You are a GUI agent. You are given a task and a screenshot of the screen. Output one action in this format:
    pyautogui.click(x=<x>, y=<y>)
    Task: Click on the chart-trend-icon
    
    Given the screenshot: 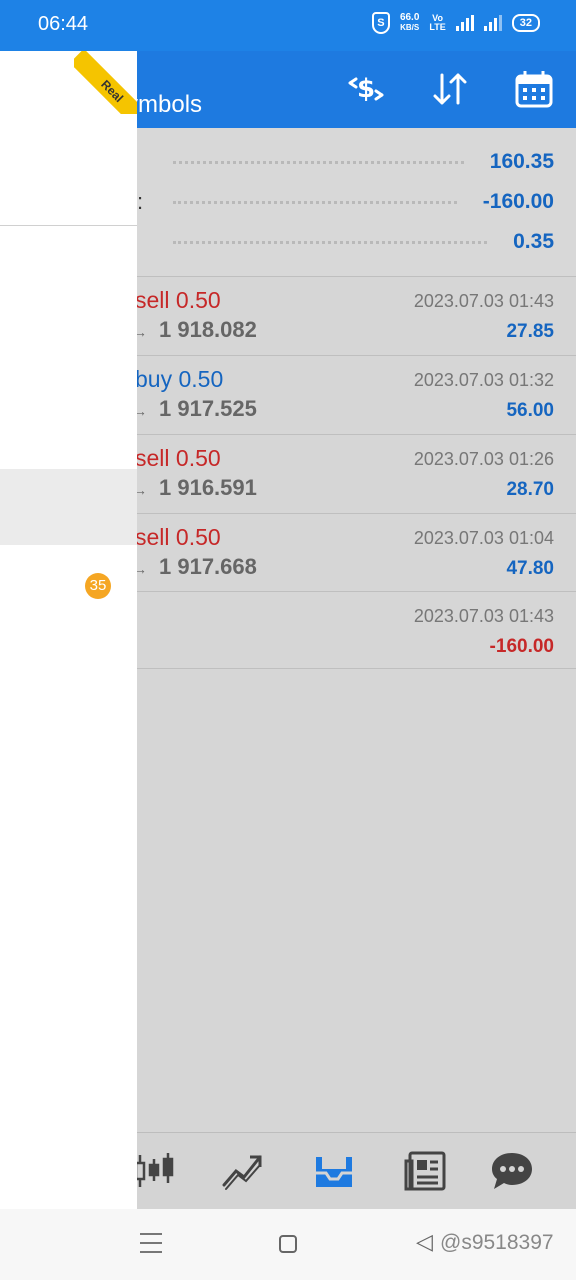 What is the action you would take?
    pyautogui.click(x=242, y=1171)
    